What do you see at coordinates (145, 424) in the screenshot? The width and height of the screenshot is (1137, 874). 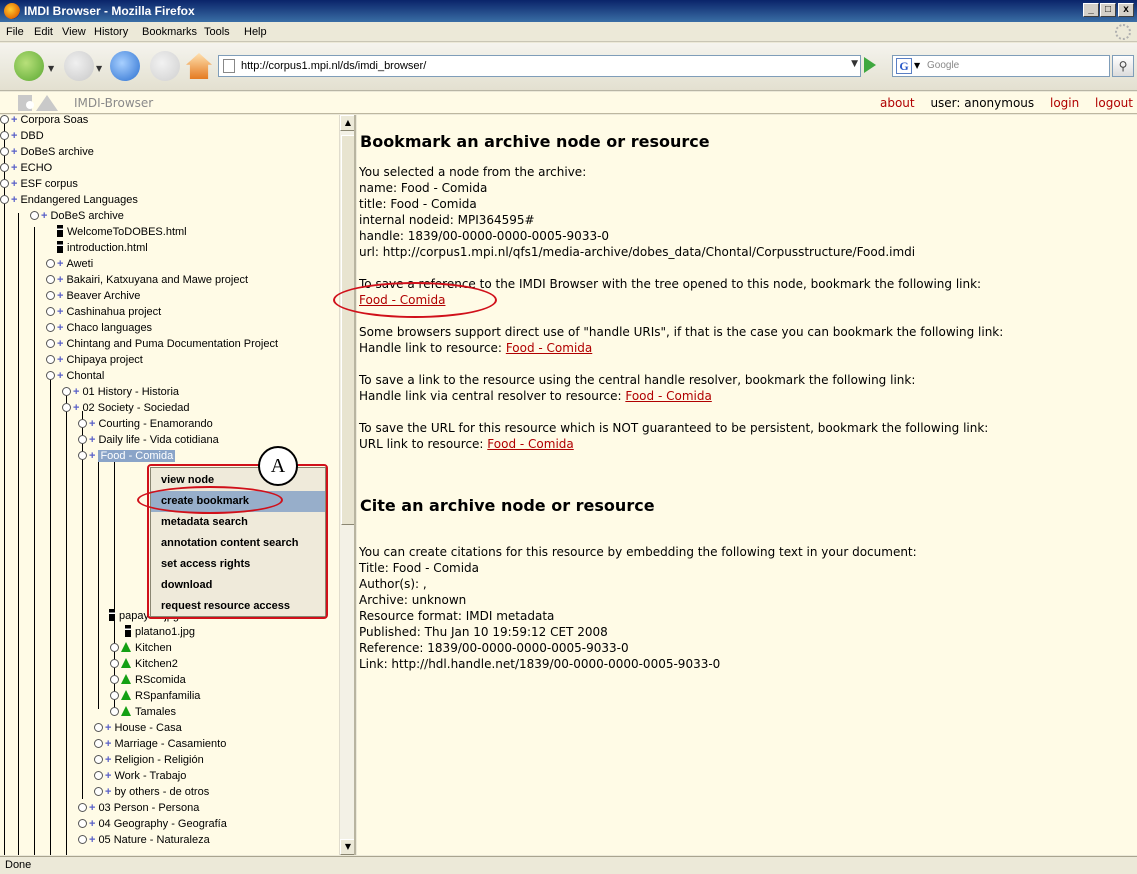 I see `tree-node: + Courting - Enamorando` at bounding box center [145, 424].